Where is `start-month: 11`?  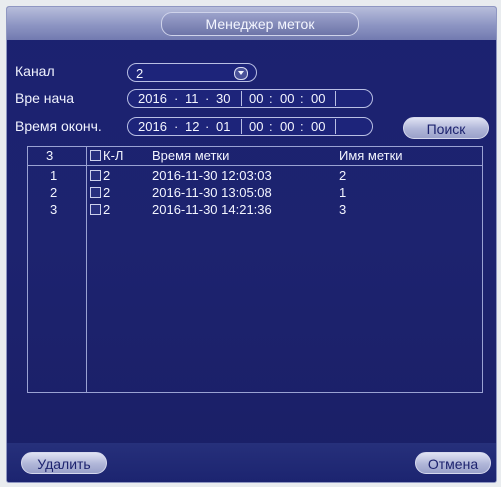 start-month: 11 is located at coordinates (192, 98).